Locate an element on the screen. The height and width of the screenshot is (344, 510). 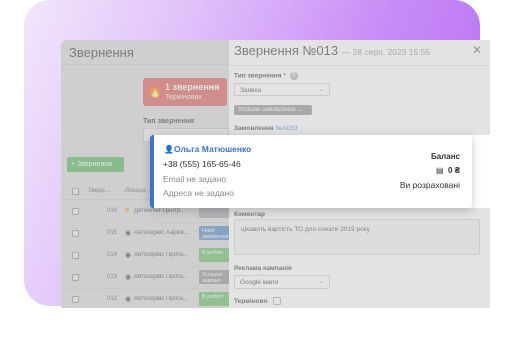
balance-status: Ви розраховані is located at coordinates (429, 185).